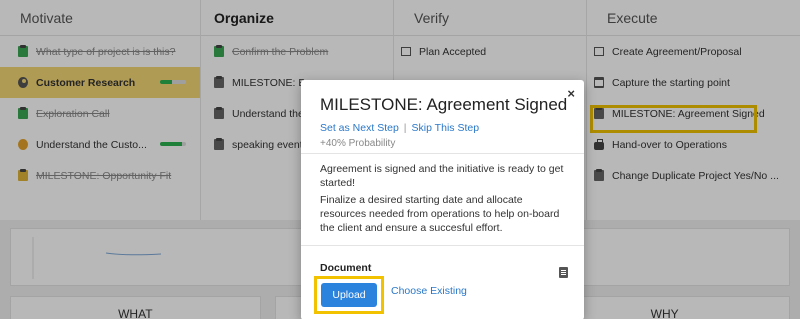 This screenshot has width=800, height=319. I want to click on close-icon: ×, so click(571, 93).